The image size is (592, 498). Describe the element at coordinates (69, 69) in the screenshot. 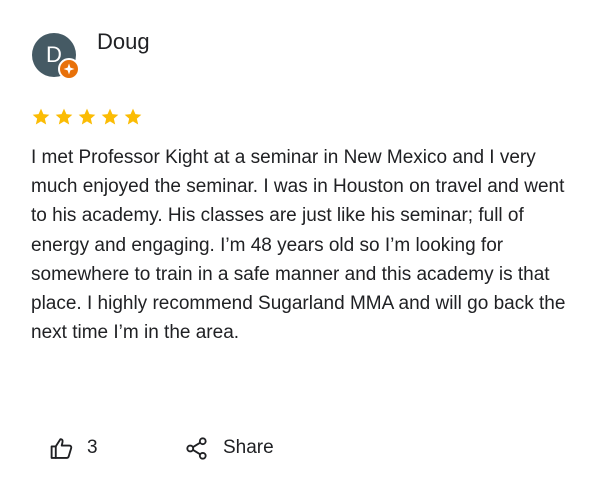

I see `local-guide-icon` at that location.